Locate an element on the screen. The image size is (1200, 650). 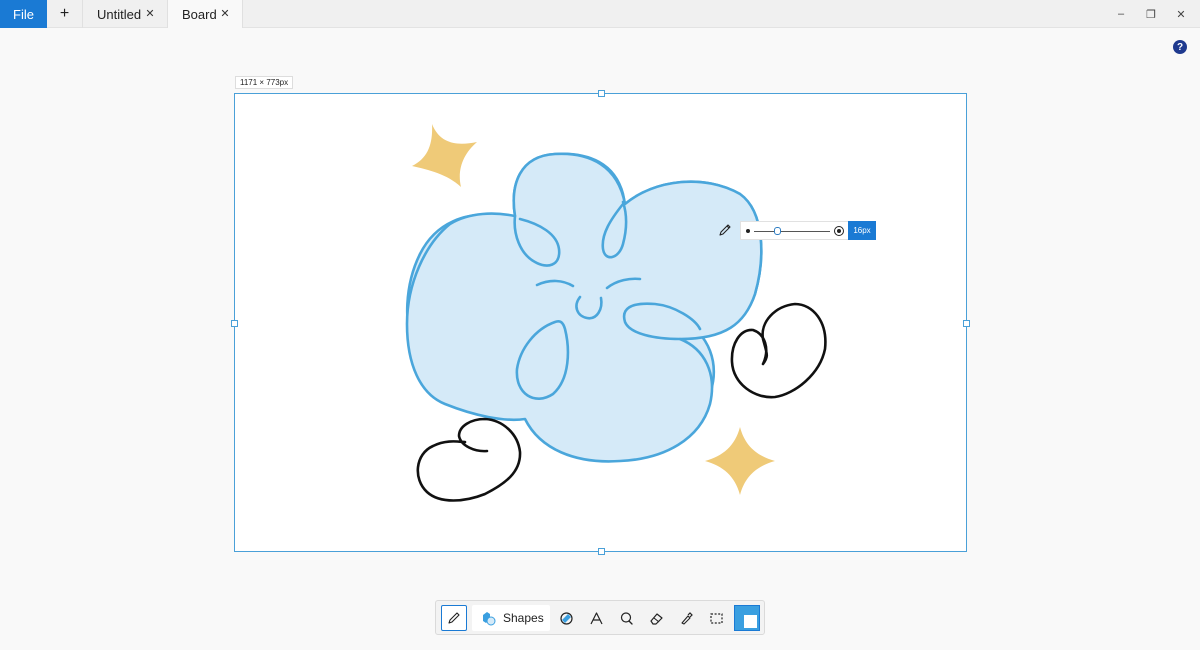
resize-handle-right is located at coordinates (966, 323).